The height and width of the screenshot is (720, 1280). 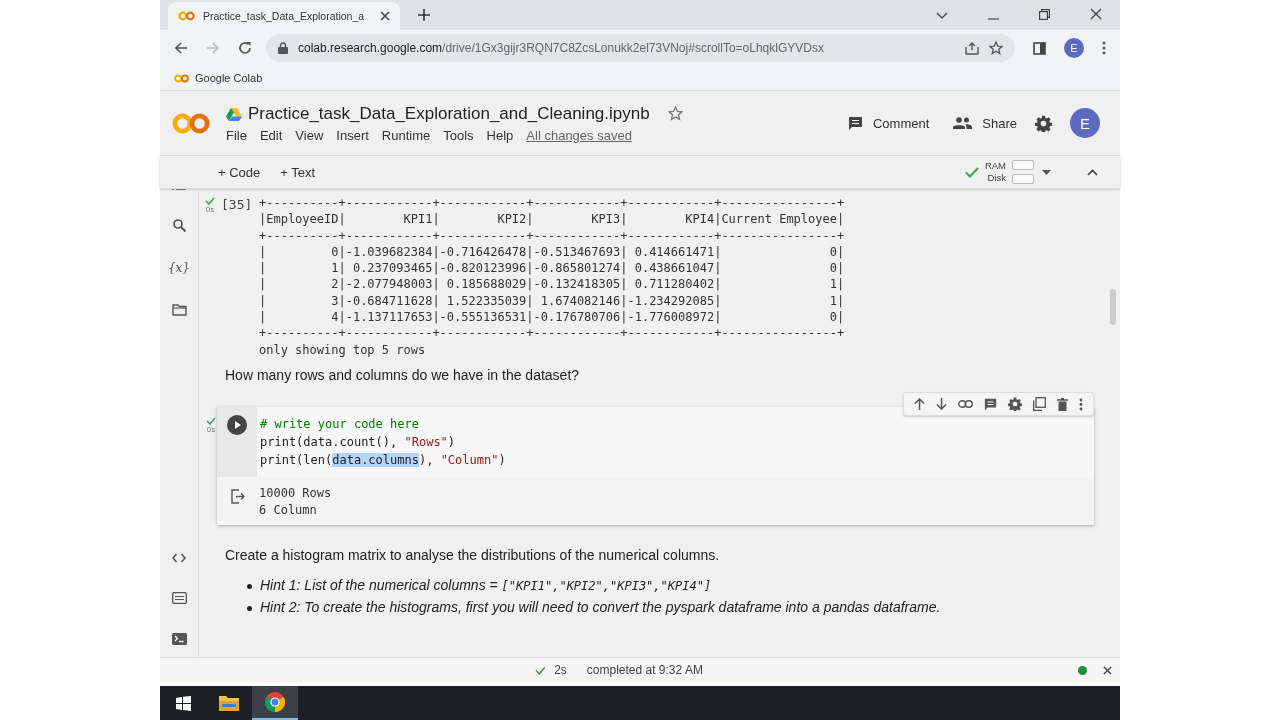 I want to click on output-line: | 1| 0.237093465|-0.820123996|-0.865801274| 0.438661047| 0|, so click(x=552, y=268).